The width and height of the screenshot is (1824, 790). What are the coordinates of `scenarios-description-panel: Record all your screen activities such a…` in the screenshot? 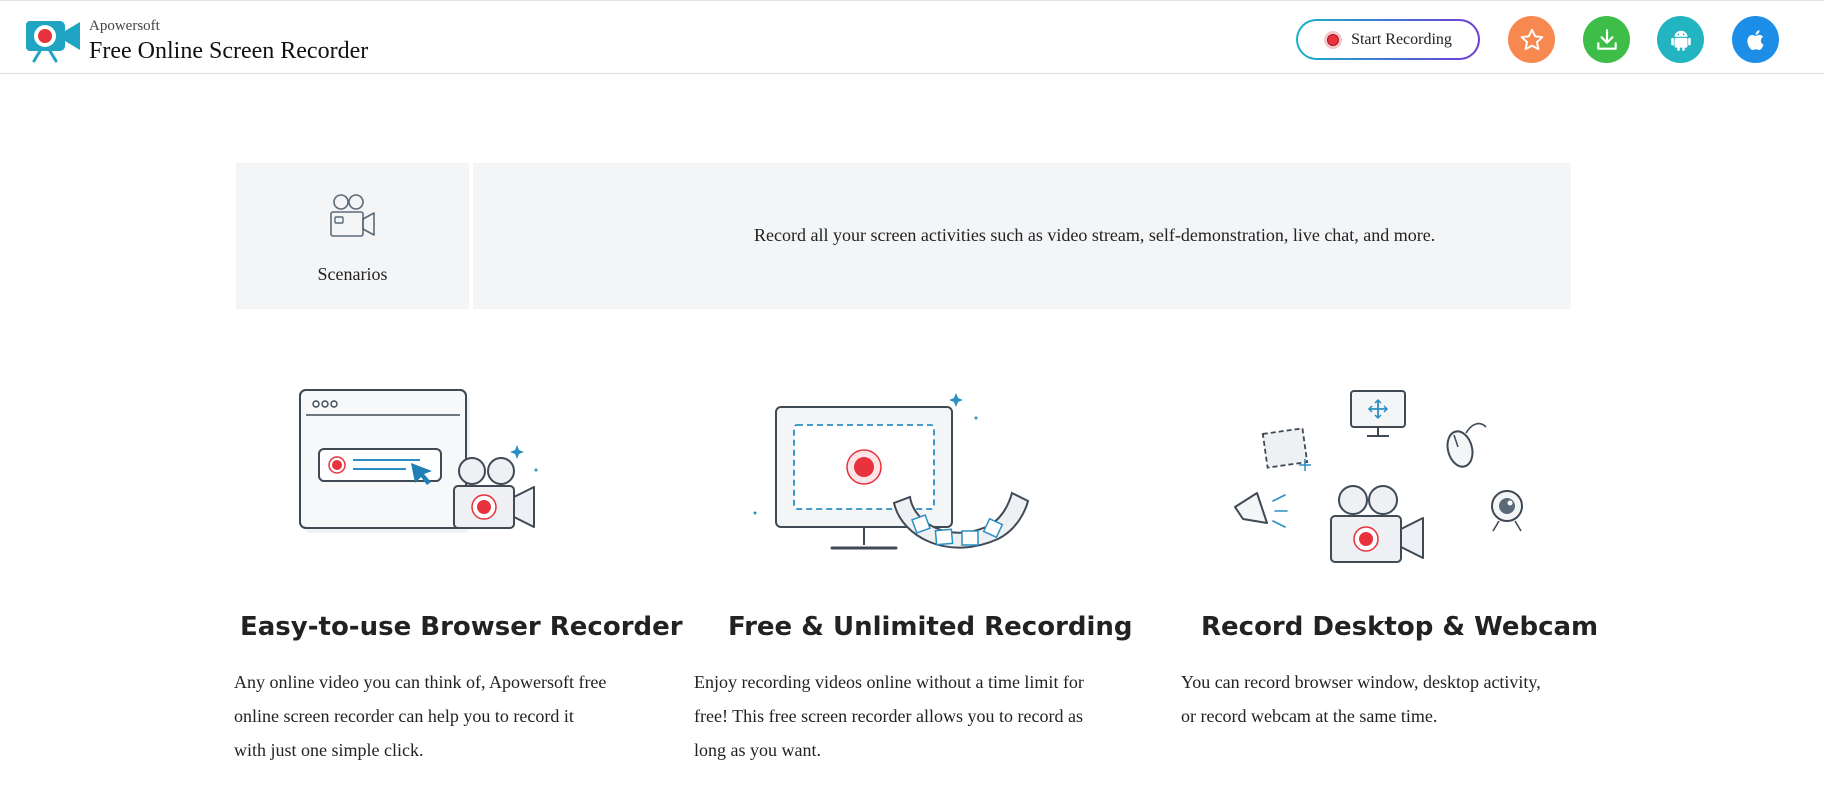 It's located at (1022, 236).